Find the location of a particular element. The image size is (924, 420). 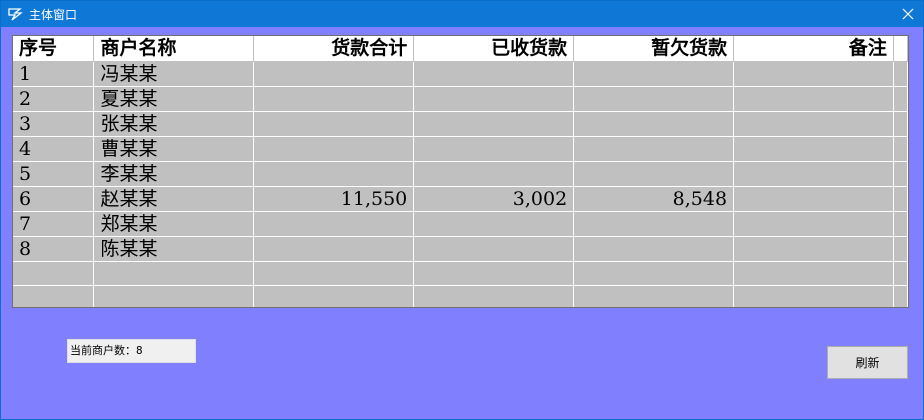

table-row: 5 李某某 is located at coordinates (460, 174).